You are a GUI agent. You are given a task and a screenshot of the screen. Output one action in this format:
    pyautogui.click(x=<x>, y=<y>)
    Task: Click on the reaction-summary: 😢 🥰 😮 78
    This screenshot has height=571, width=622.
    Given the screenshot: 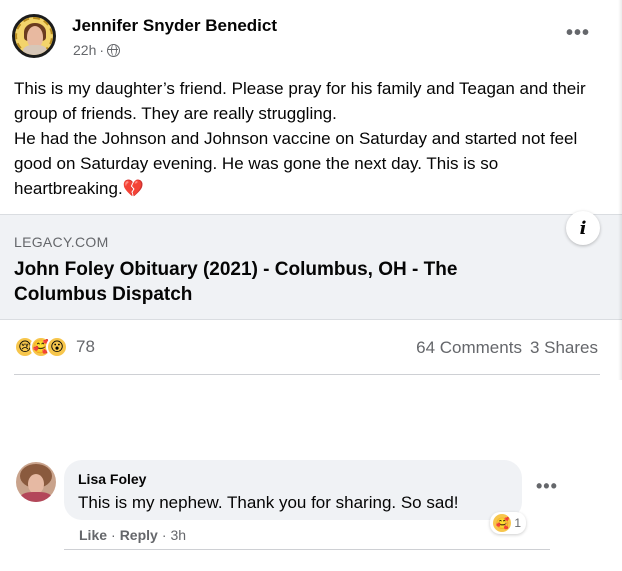 What is the action you would take?
    pyautogui.click(x=54, y=347)
    